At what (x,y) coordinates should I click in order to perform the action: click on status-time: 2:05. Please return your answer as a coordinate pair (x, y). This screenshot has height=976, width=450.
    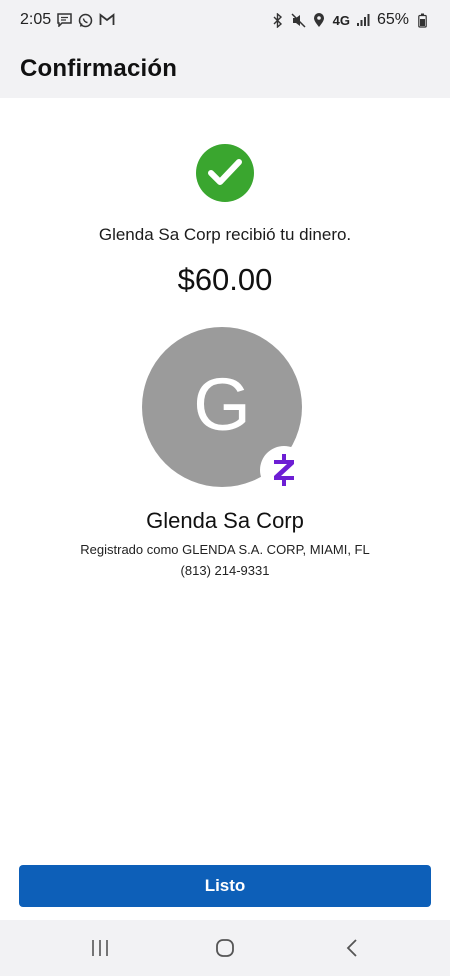
    Looking at the image, I should click on (36, 19).